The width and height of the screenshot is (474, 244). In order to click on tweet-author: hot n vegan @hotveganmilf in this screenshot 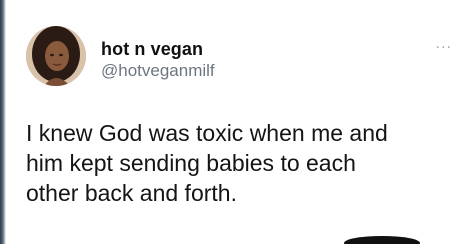, I will do `click(158, 60)`.